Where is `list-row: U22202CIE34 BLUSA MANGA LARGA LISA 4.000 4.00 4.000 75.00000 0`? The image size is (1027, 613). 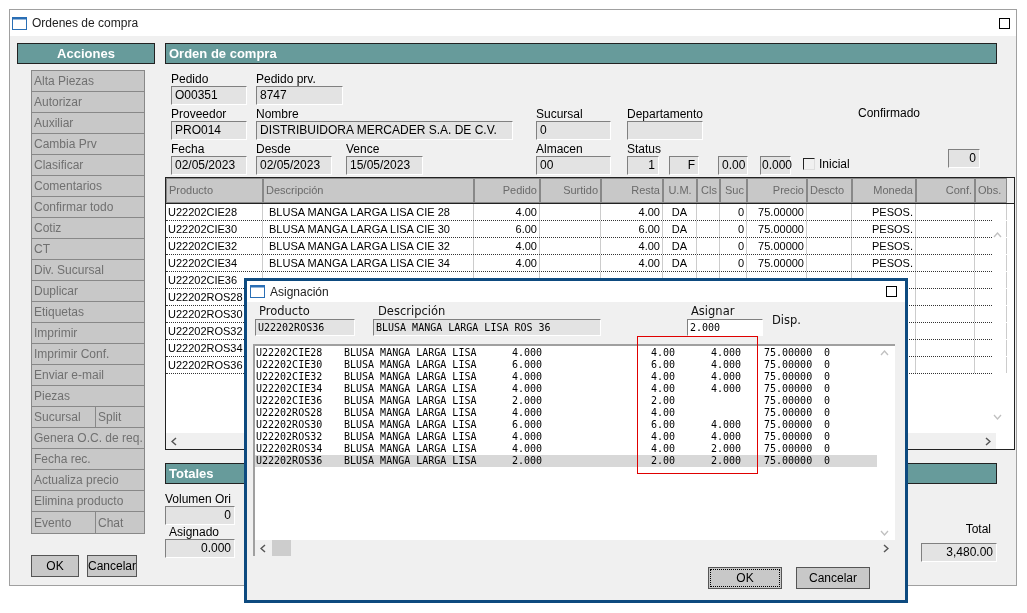
list-row: U22202CIE34 BLUSA MANGA LARGA LISA 4.000 4.00 4.000 75.00000 0 is located at coordinates (566, 389).